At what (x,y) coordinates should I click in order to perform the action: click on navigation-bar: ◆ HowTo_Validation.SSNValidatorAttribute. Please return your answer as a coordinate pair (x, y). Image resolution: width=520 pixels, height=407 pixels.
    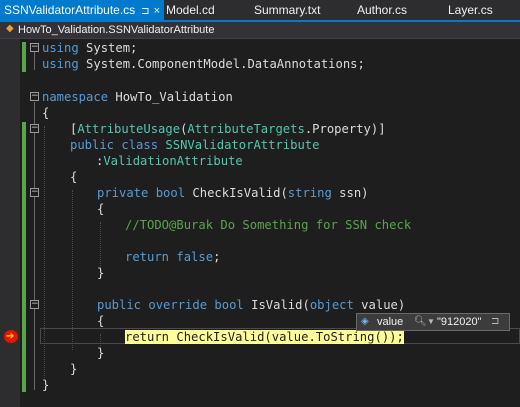
    Looking at the image, I should click on (260, 30).